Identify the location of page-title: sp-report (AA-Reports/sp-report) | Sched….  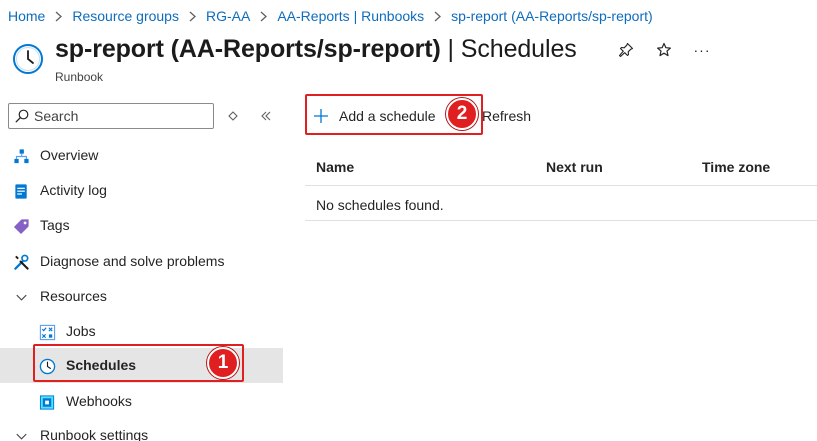
(316, 49).